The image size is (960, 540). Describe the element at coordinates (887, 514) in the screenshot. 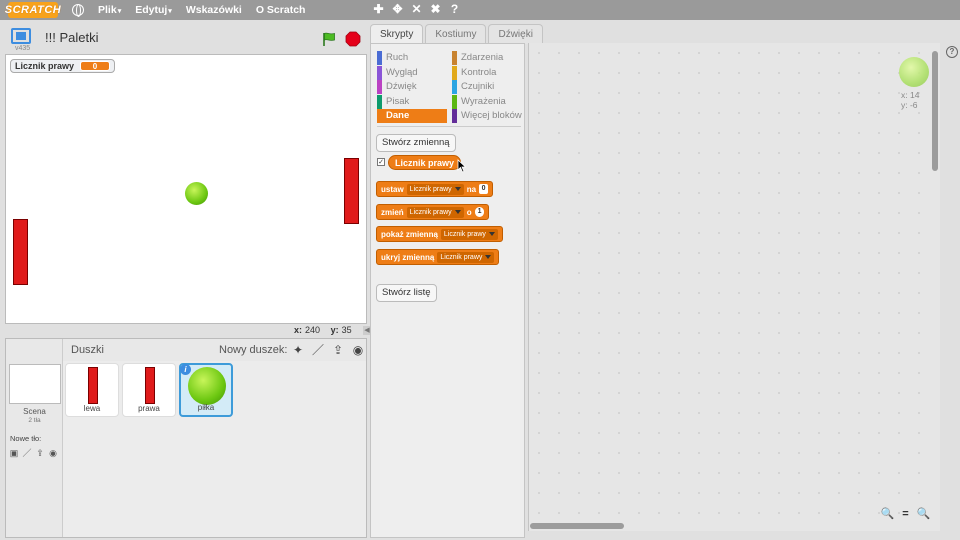

I see `zoom-out-icon: 🔍` at that location.